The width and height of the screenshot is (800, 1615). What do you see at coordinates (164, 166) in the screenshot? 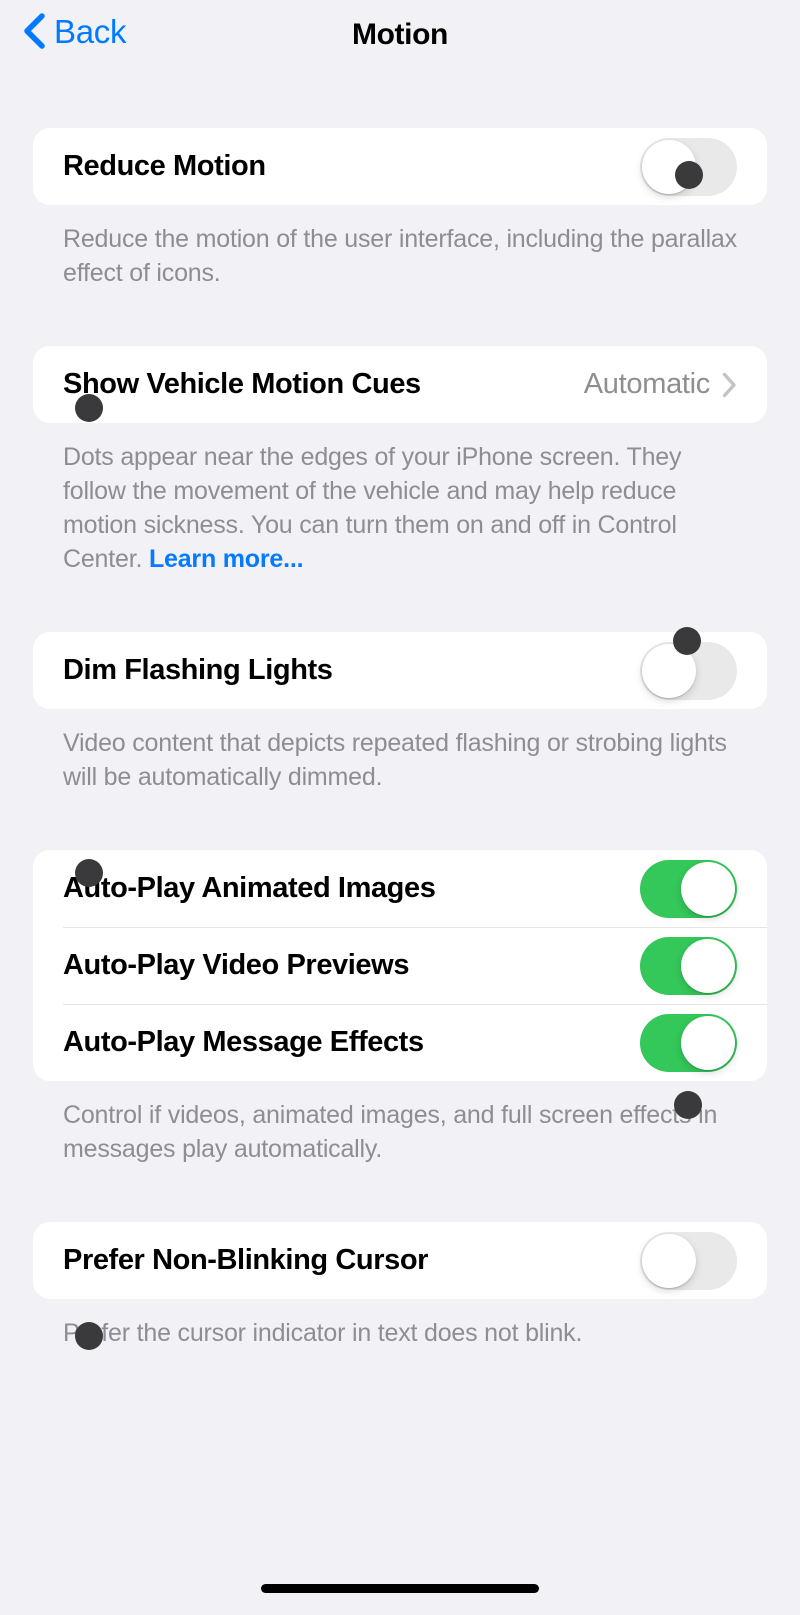
I see `row-label: Reduce Motion` at bounding box center [164, 166].